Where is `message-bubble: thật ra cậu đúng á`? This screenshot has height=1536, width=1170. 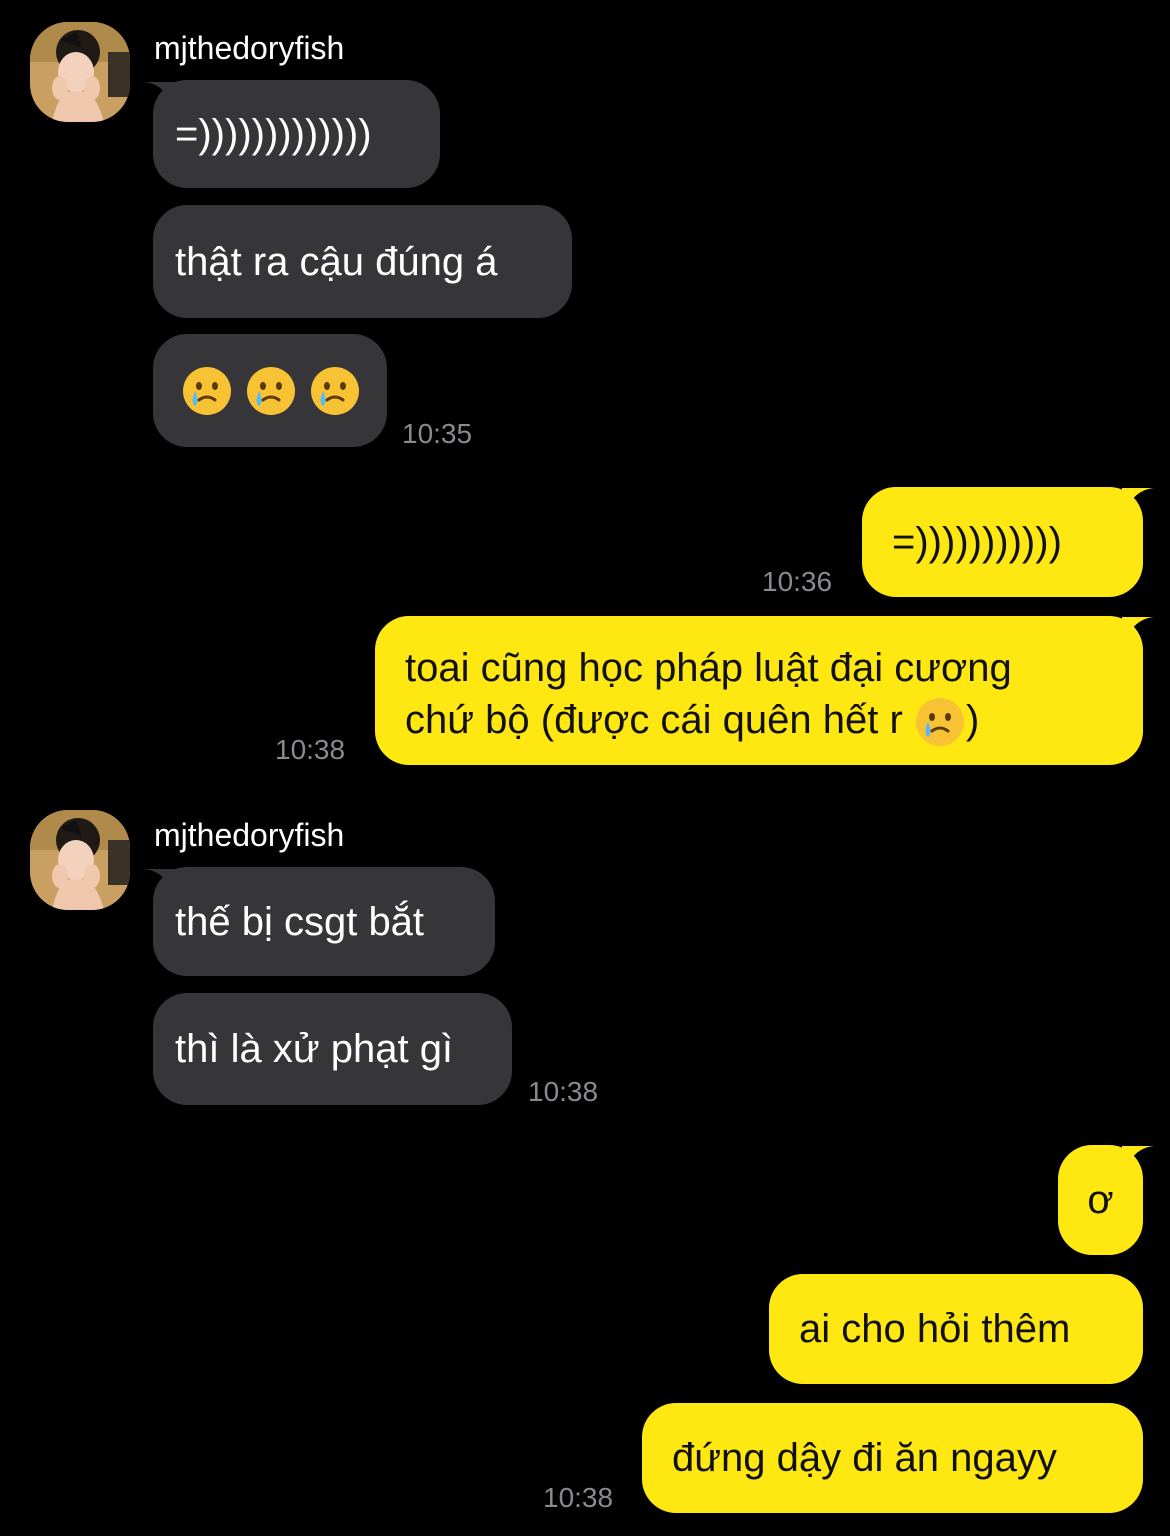 message-bubble: thật ra cậu đúng á is located at coordinates (362, 261).